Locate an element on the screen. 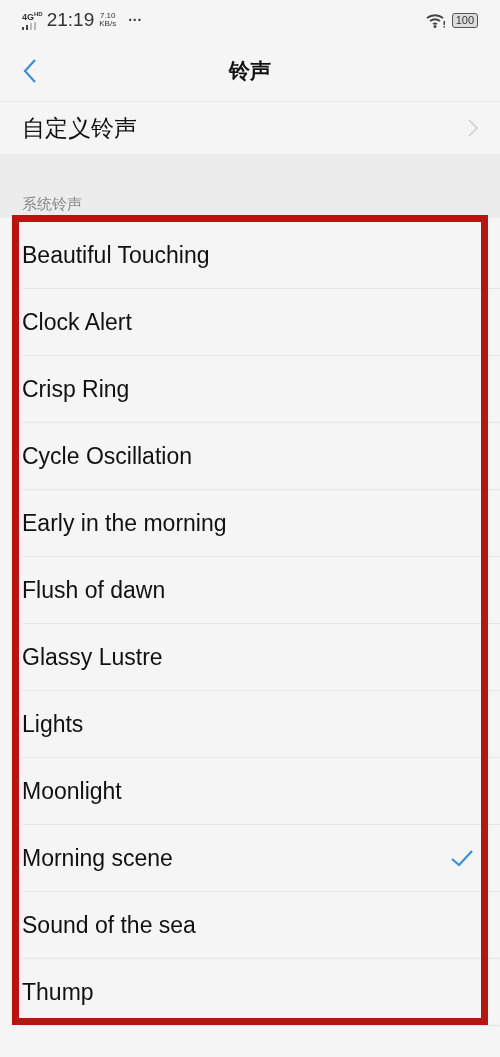 This screenshot has height=1057, width=500. ringtone-item: Glassy Lustre is located at coordinates (261, 657).